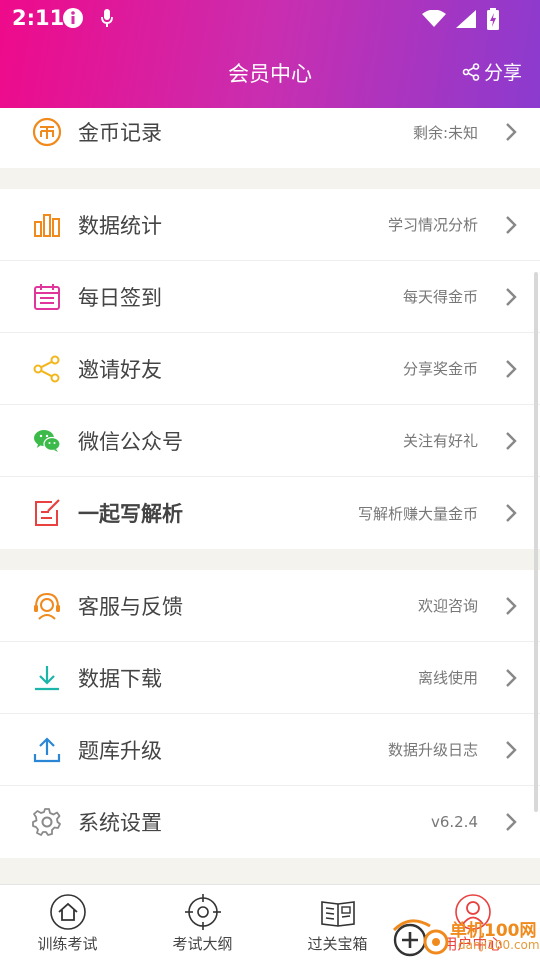 This screenshot has width=540, height=960. What do you see at coordinates (337, 914) in the screenshot?
I see `book-icon` at bounding box center [337, 914].